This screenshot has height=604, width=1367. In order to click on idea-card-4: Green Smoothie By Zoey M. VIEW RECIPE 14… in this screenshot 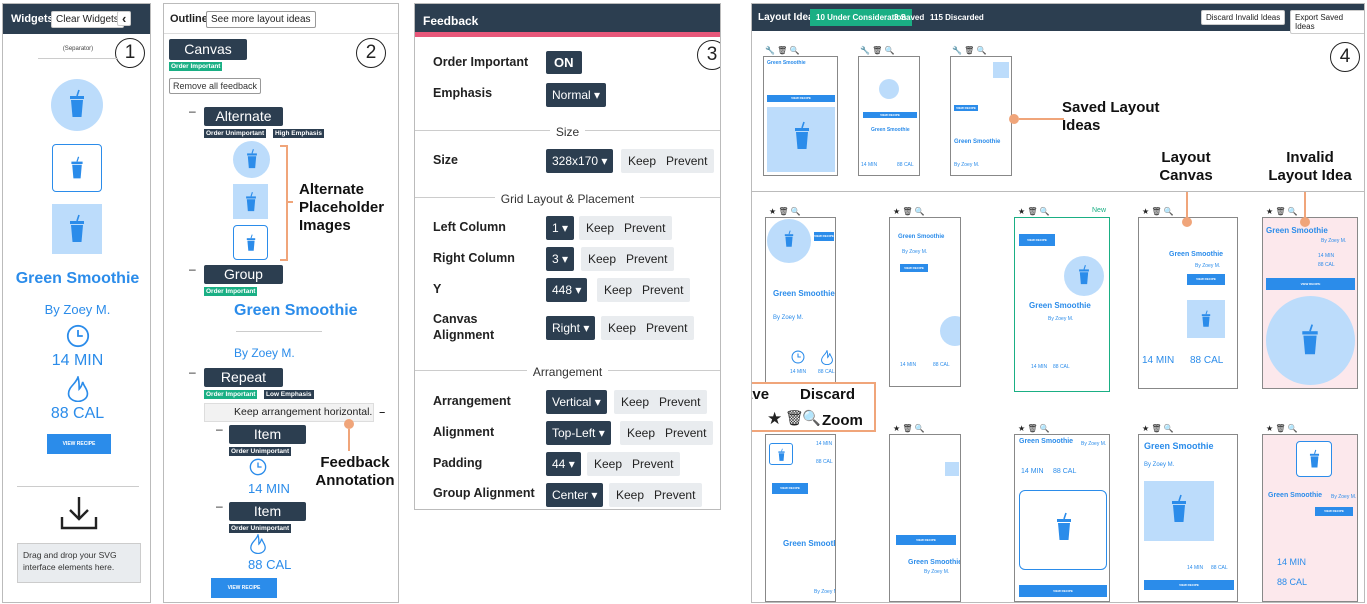, I will do `click(1188, 303)`.